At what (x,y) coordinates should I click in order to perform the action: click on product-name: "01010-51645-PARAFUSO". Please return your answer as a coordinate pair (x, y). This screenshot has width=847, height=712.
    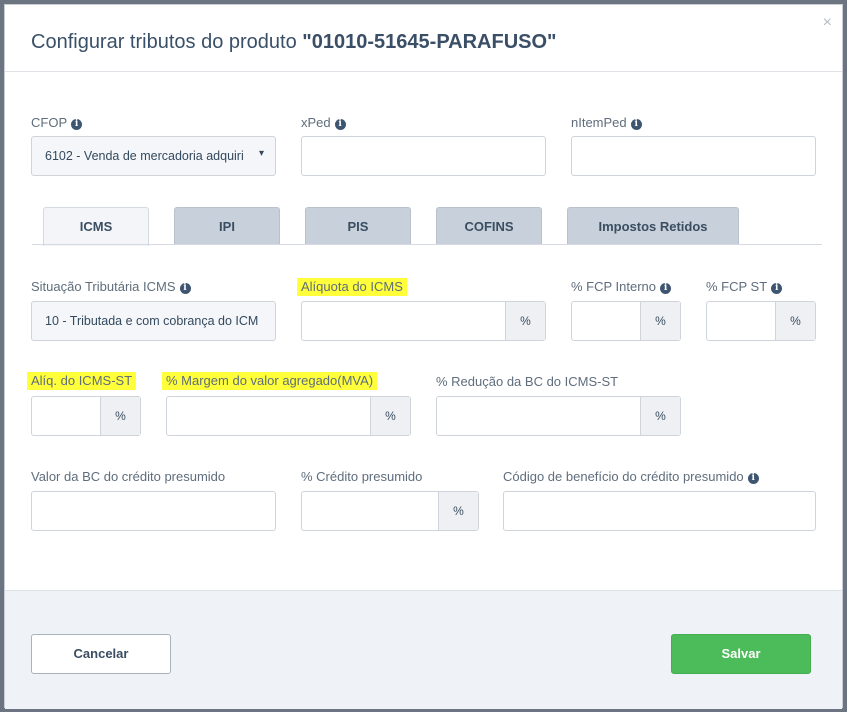
    Looking at the image, I should click on (429, 42).